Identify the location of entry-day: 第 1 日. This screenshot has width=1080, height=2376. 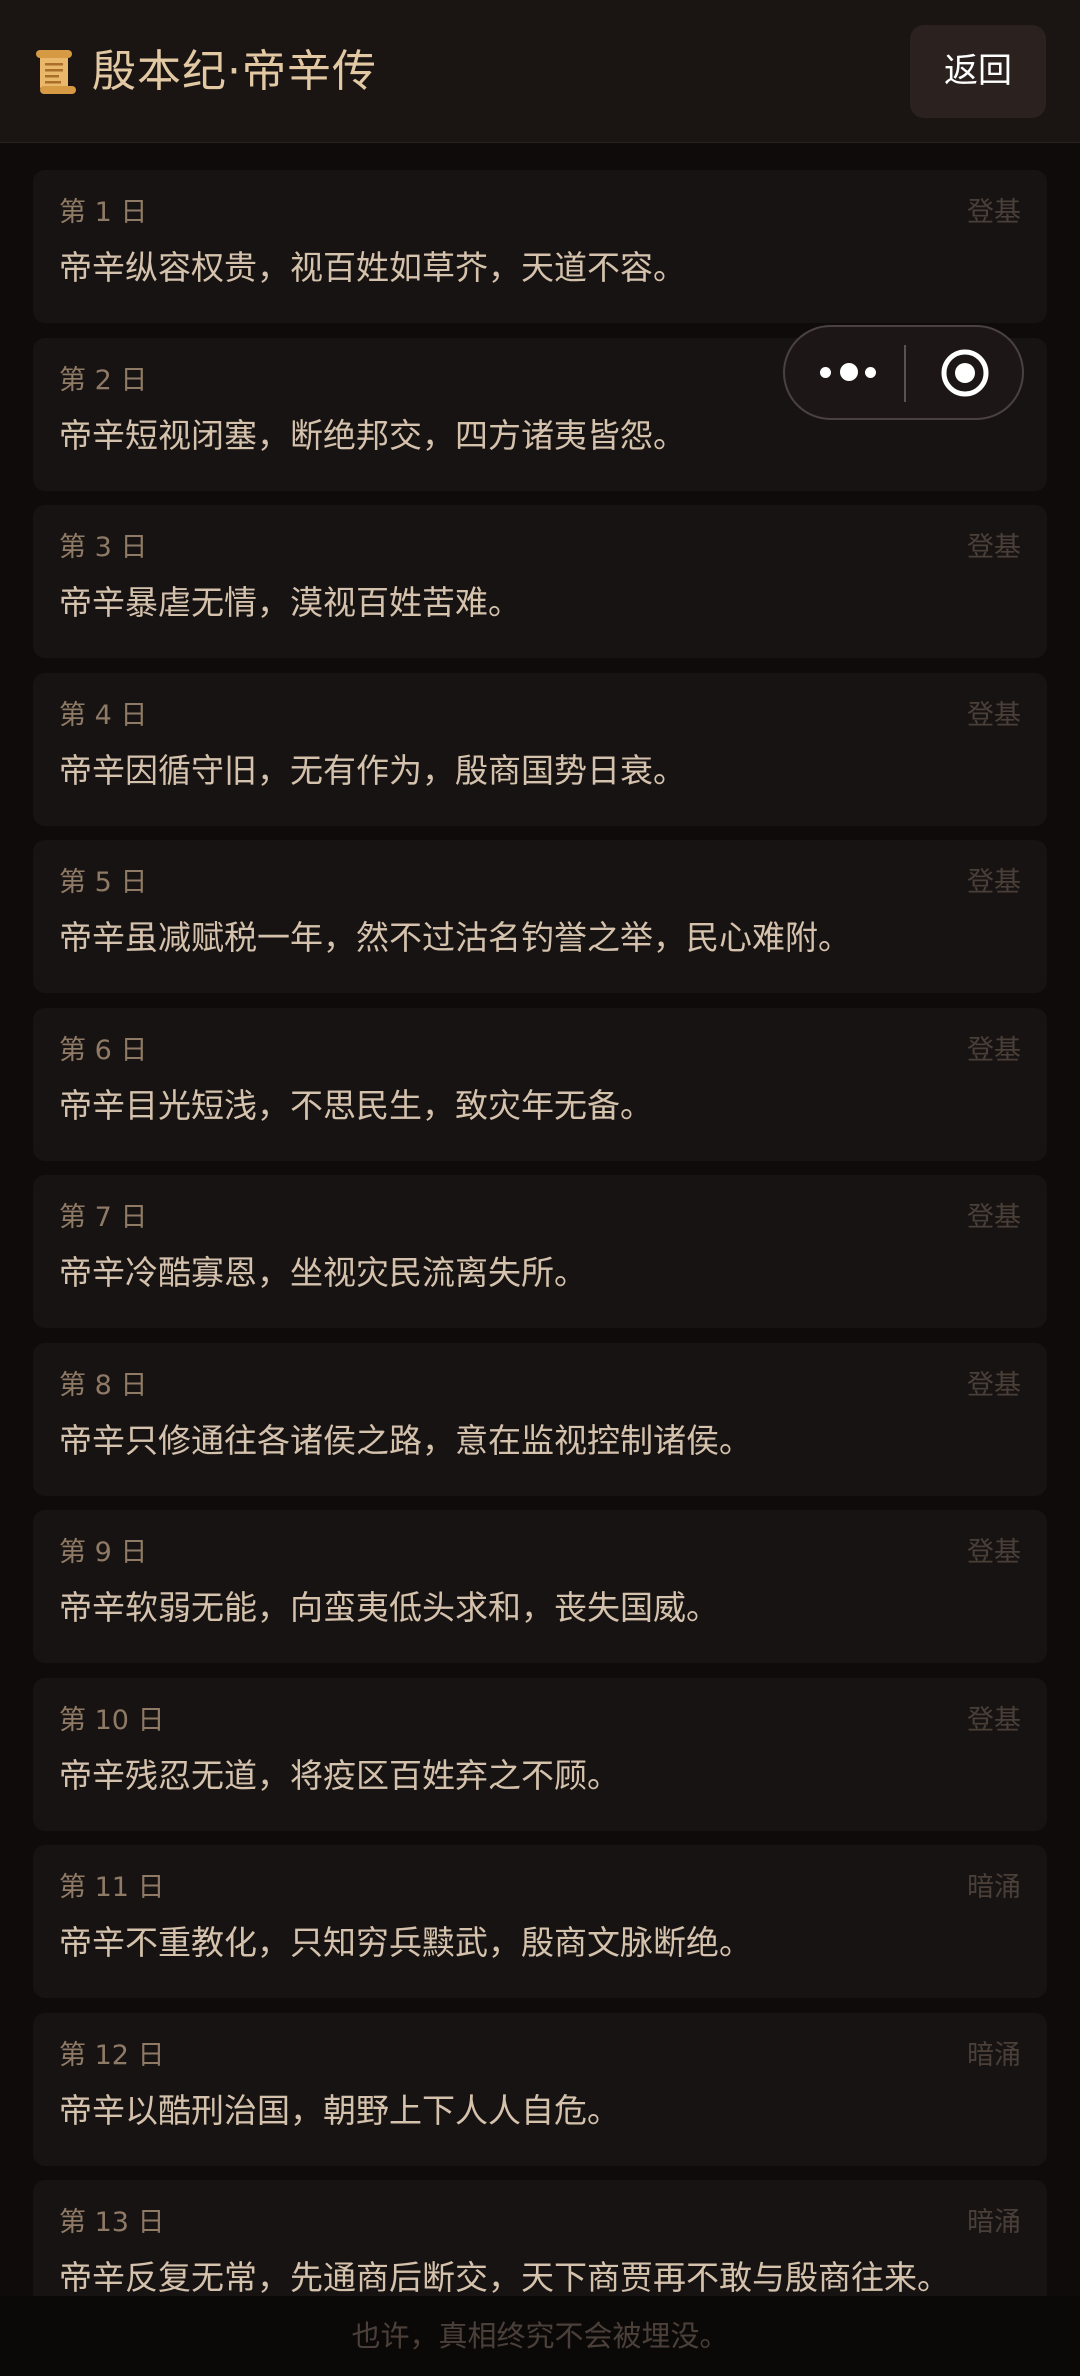
(103, 212).